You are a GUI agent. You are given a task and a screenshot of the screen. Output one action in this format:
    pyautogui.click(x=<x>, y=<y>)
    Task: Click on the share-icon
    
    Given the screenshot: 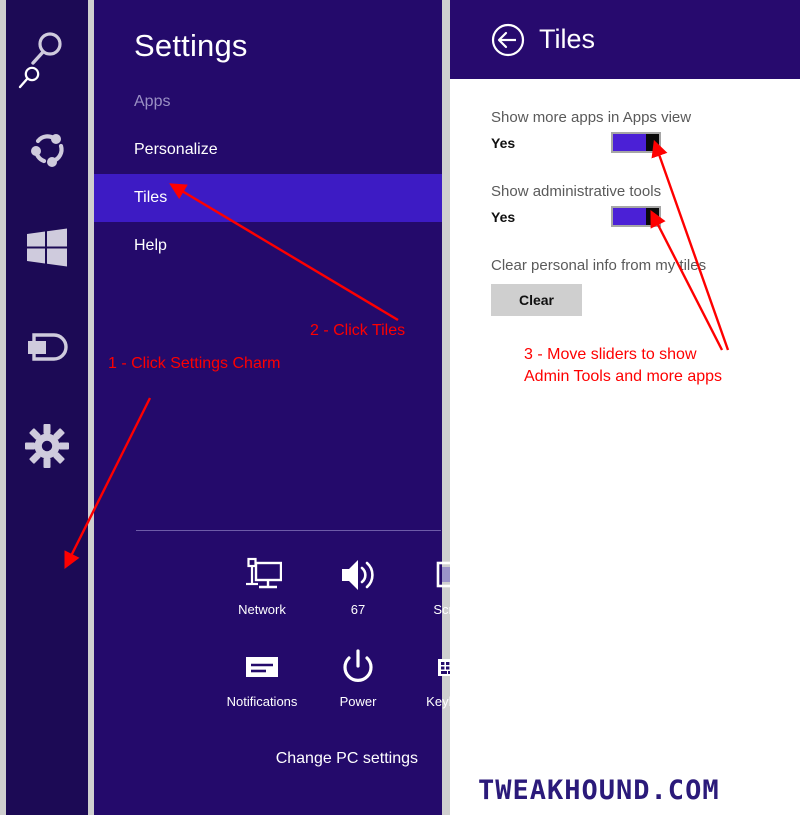 What is the action you would take?
    pyautogui.click(x=47, y=149)
    